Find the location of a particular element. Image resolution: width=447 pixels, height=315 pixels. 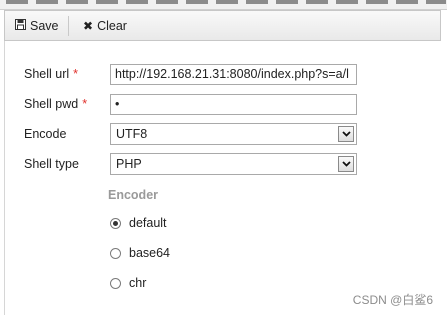

encode-label: Encode is located at coordinates (45, 134).